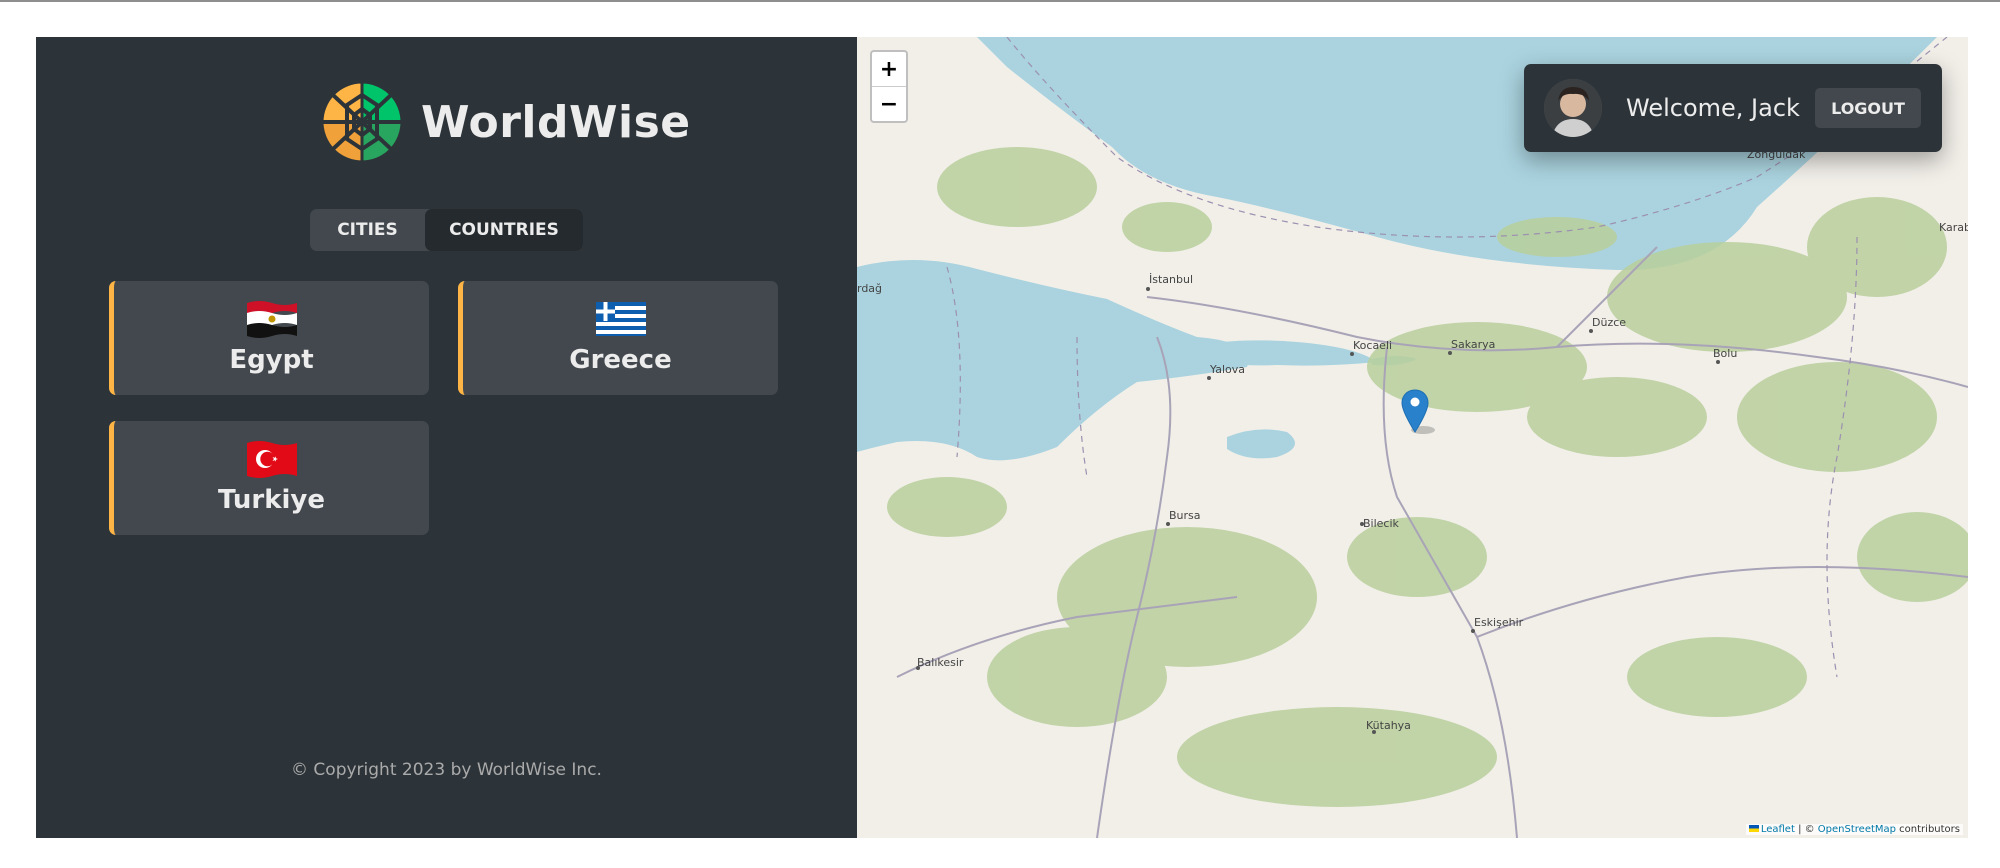 This screenshot has width=2000, height=868. What do you see at coordinates (1609, 322) in the screenshot?
I see `map-city-label: Düzce` at bounding box center [1609, 322].